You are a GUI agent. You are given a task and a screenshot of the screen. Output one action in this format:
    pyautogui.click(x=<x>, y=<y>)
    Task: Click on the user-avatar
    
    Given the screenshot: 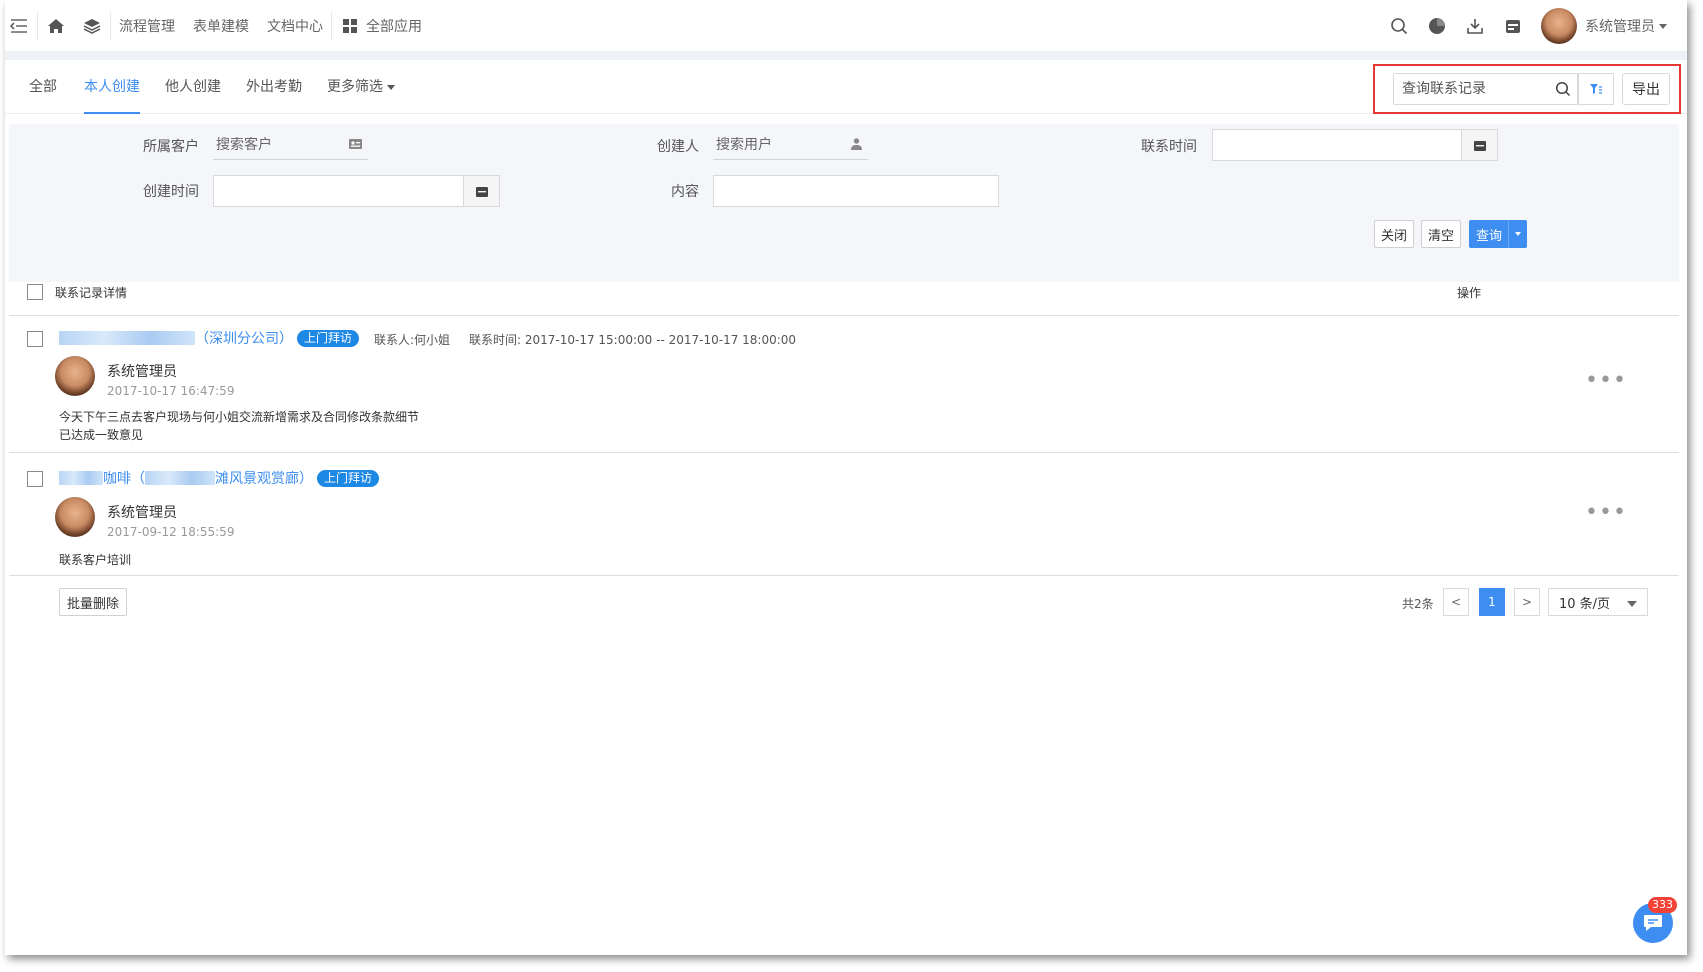 What is the action you would take?
    pyautogui.click(x=1559, y=26)
    